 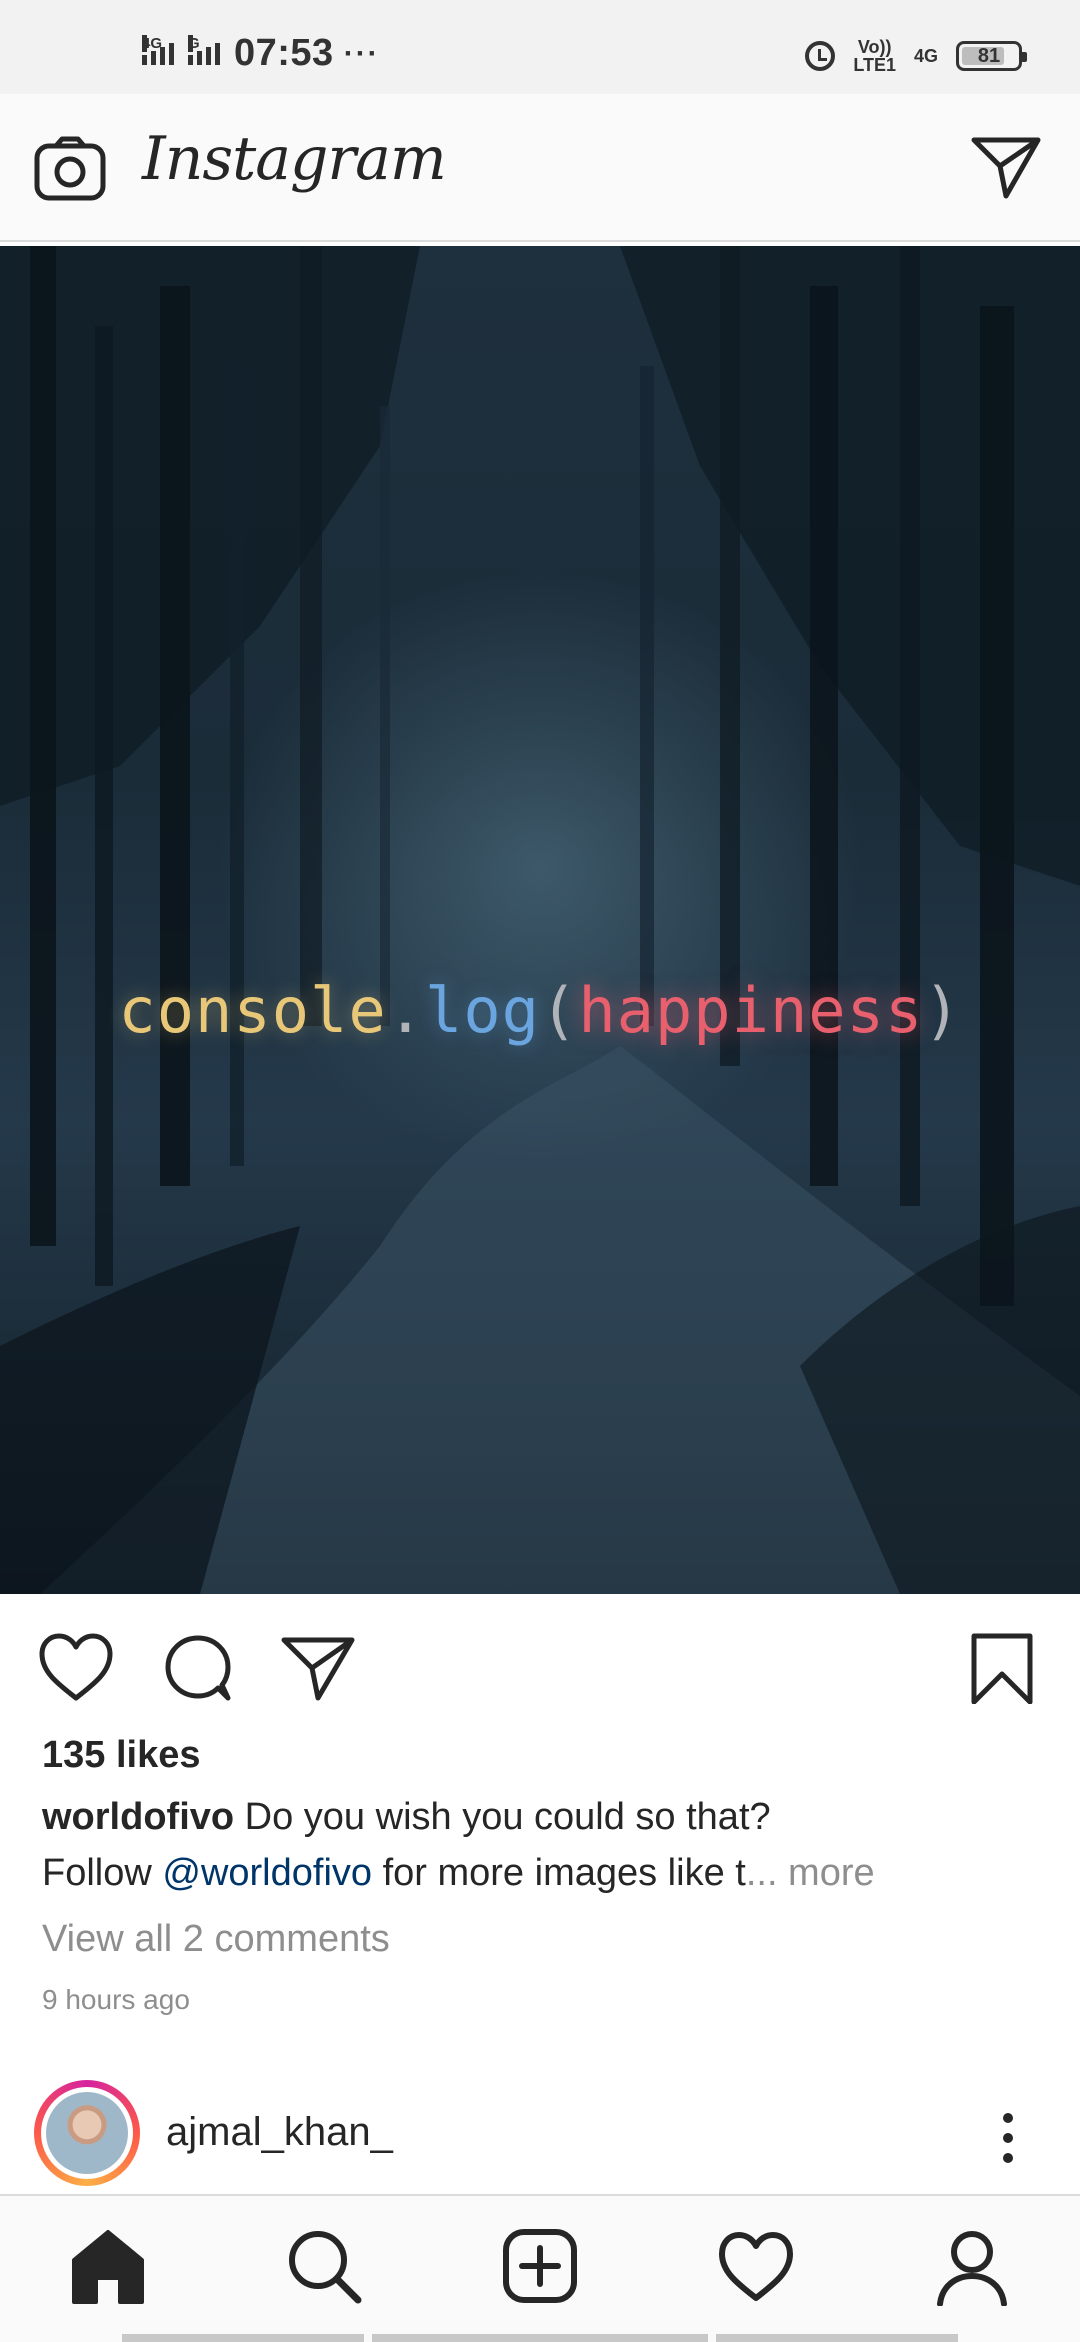 I want to click on next-post-username: ajmal_khan_, so click(x=279, y=2132).